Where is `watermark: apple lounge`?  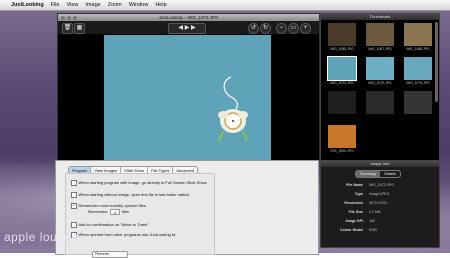
watermark: apple lounge is located at coordinates (41, 237).